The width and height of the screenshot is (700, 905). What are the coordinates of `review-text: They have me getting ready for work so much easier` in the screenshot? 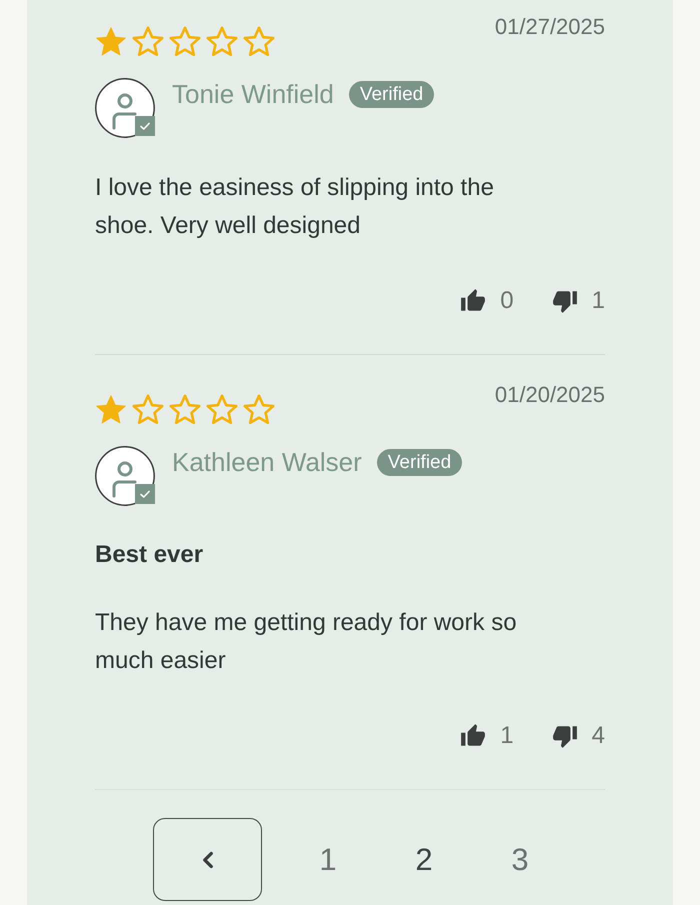 It's located at (306, 642).